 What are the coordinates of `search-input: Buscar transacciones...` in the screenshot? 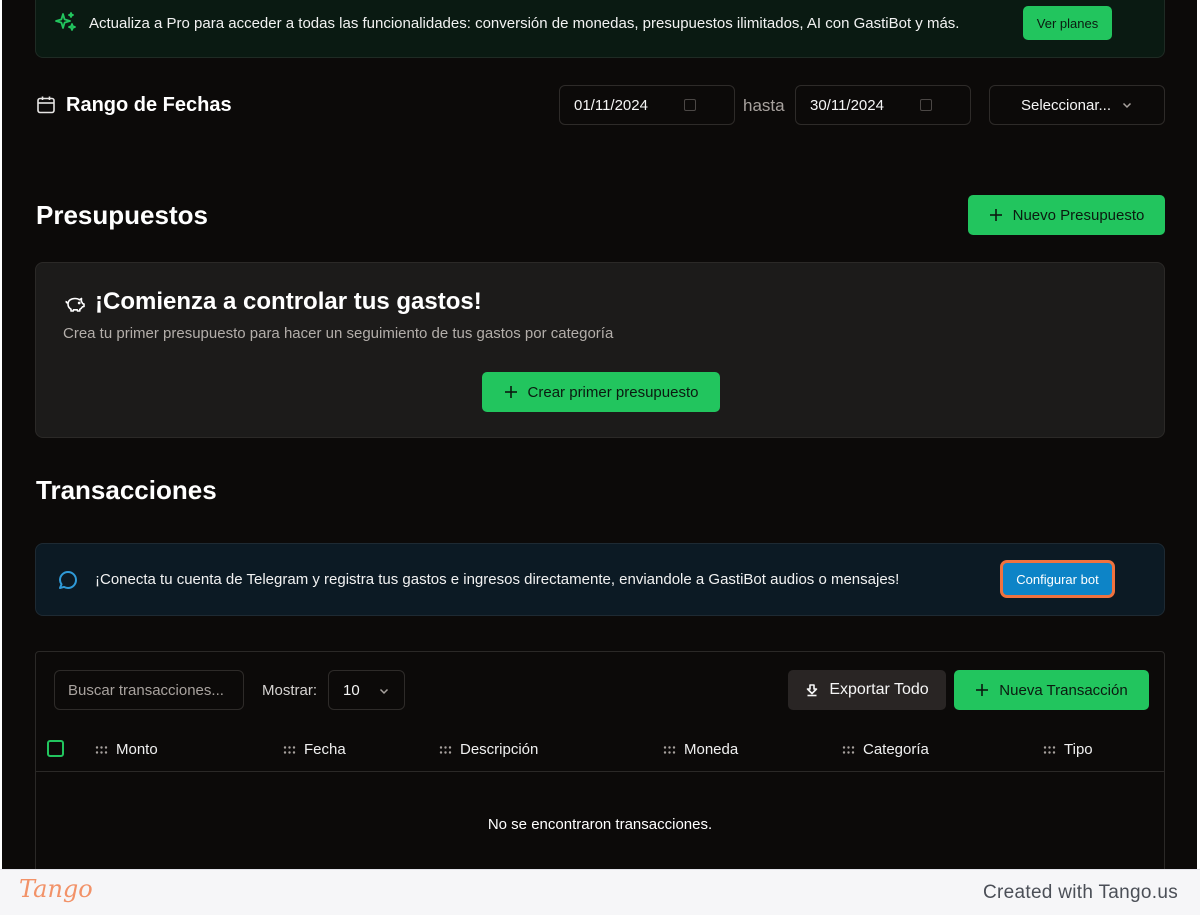 It's located at (149, 690).